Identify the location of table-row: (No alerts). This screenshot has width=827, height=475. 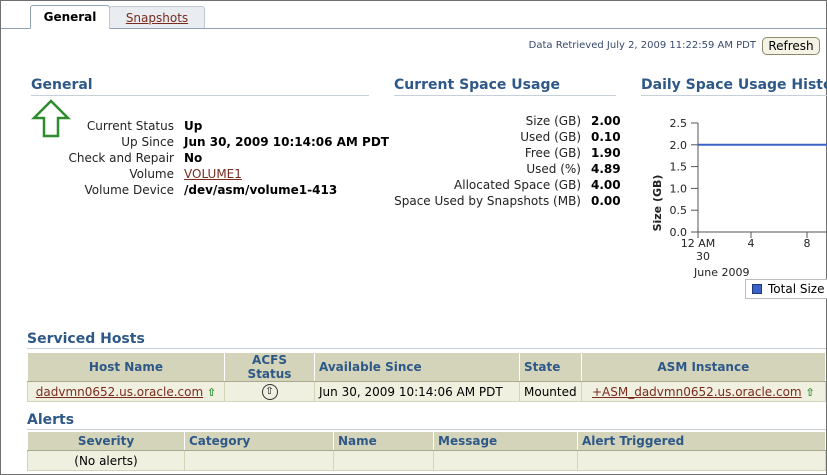
(426, 460).